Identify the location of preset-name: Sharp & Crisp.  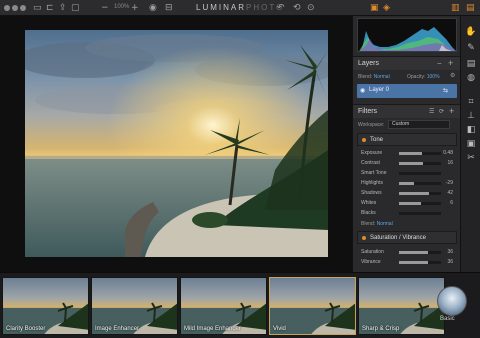
(381, 329).